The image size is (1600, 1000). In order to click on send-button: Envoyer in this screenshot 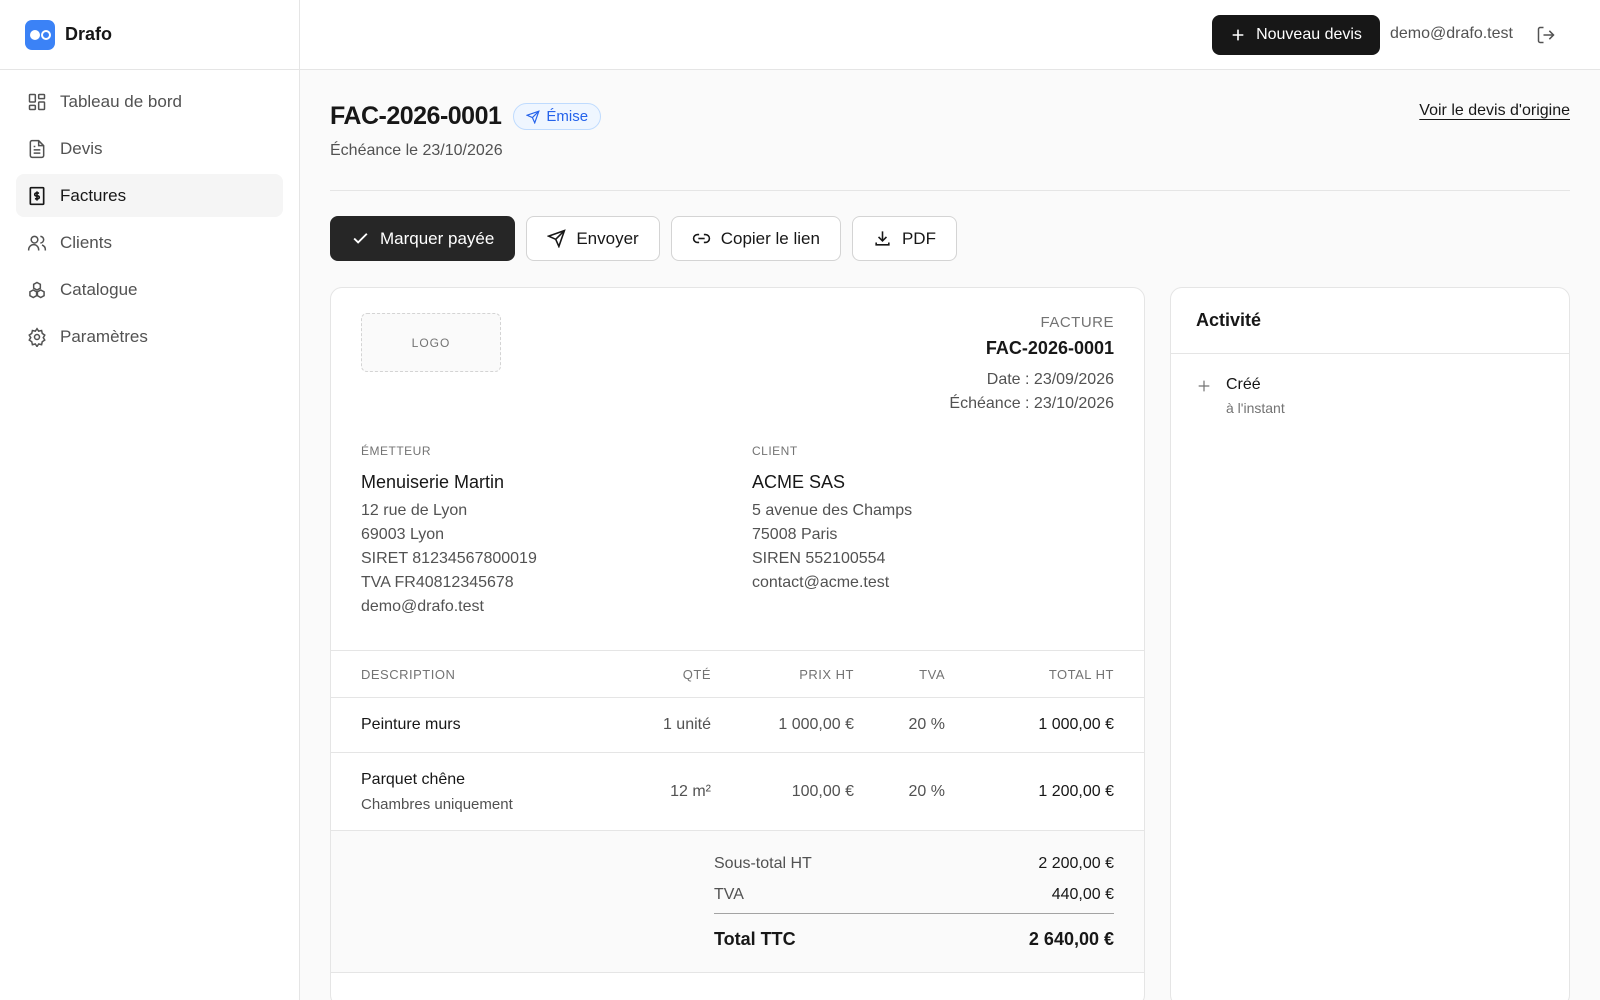, I will do `click(593, 238)`.